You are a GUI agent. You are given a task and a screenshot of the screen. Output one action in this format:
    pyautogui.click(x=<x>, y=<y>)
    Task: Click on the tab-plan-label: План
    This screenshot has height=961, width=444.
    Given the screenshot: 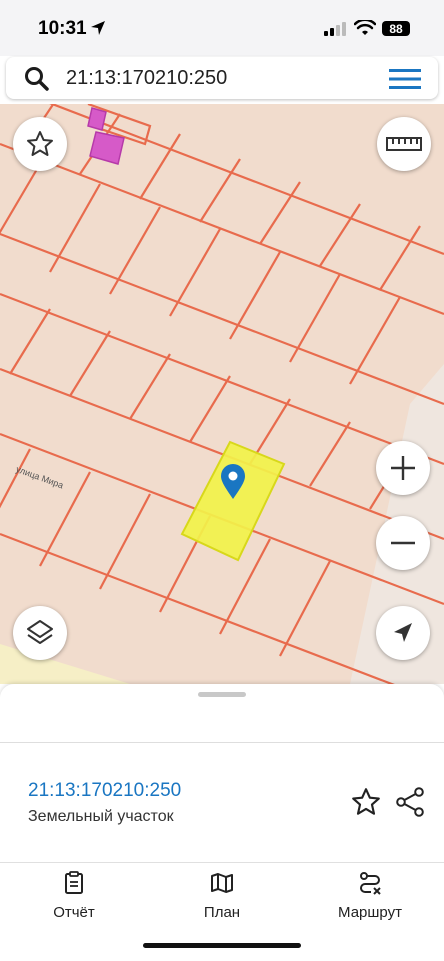 What is the action you would take?
    pyautogui.click(x=222, y=912)
    